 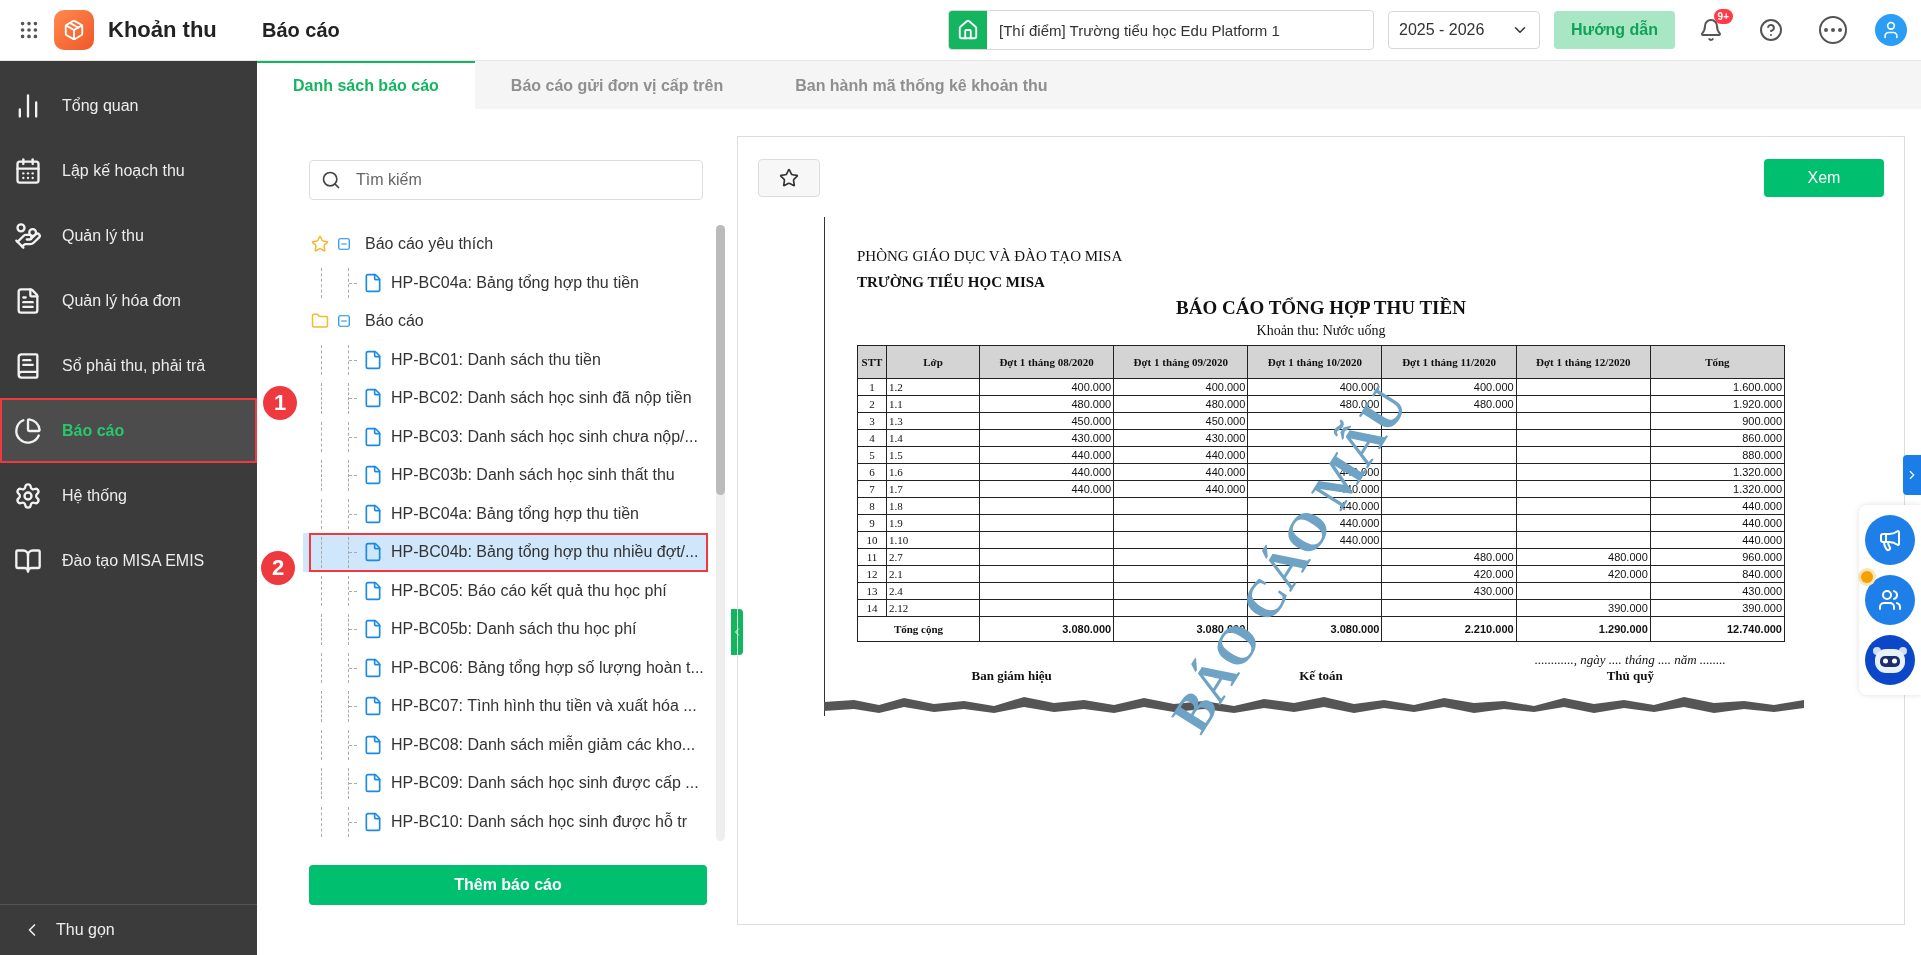 I want to click on tree-item: HP-BC05b: Danh sách thu học phí, so click(x=505, y=629).